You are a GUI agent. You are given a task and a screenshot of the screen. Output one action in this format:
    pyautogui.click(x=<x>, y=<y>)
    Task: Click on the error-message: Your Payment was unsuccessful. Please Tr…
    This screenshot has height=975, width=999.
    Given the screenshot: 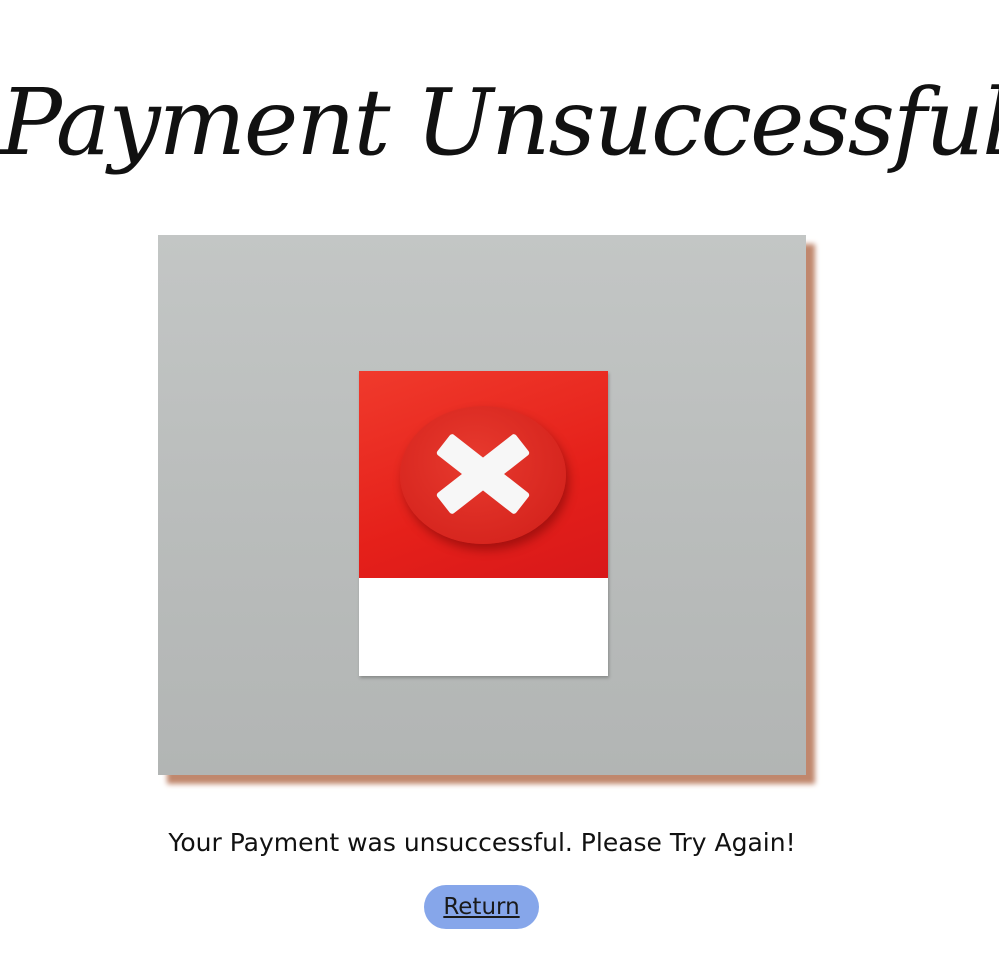 What is the action you would take?
    pyautogui.click(x=482, y=842)
    